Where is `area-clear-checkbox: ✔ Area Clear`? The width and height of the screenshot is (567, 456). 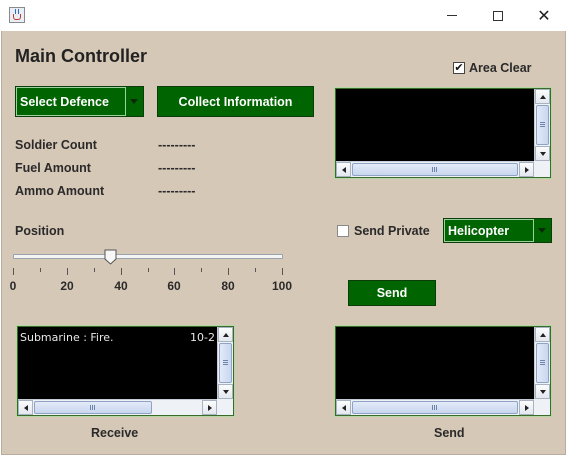
area-clear-checkbox: ✔ Area Clear is located at coordinates (492, 68).